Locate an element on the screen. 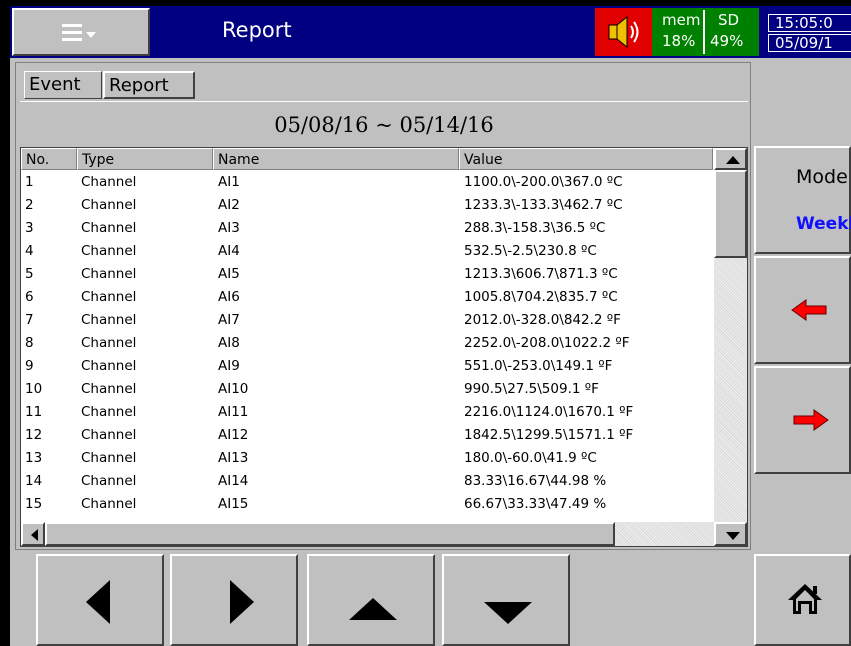  column-type: Type is located at coordinates (145, 159).